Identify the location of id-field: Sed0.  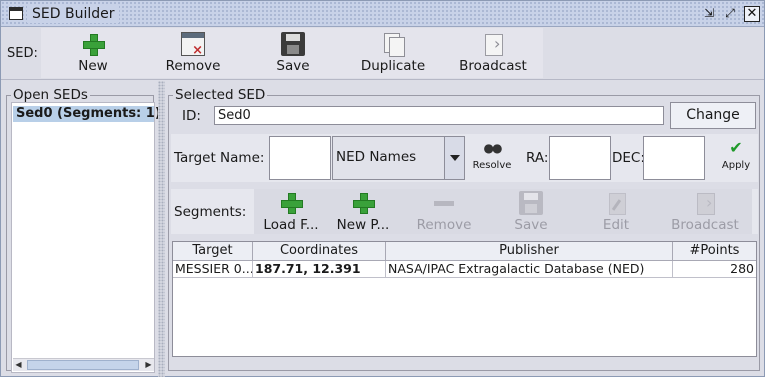
(439, 115).